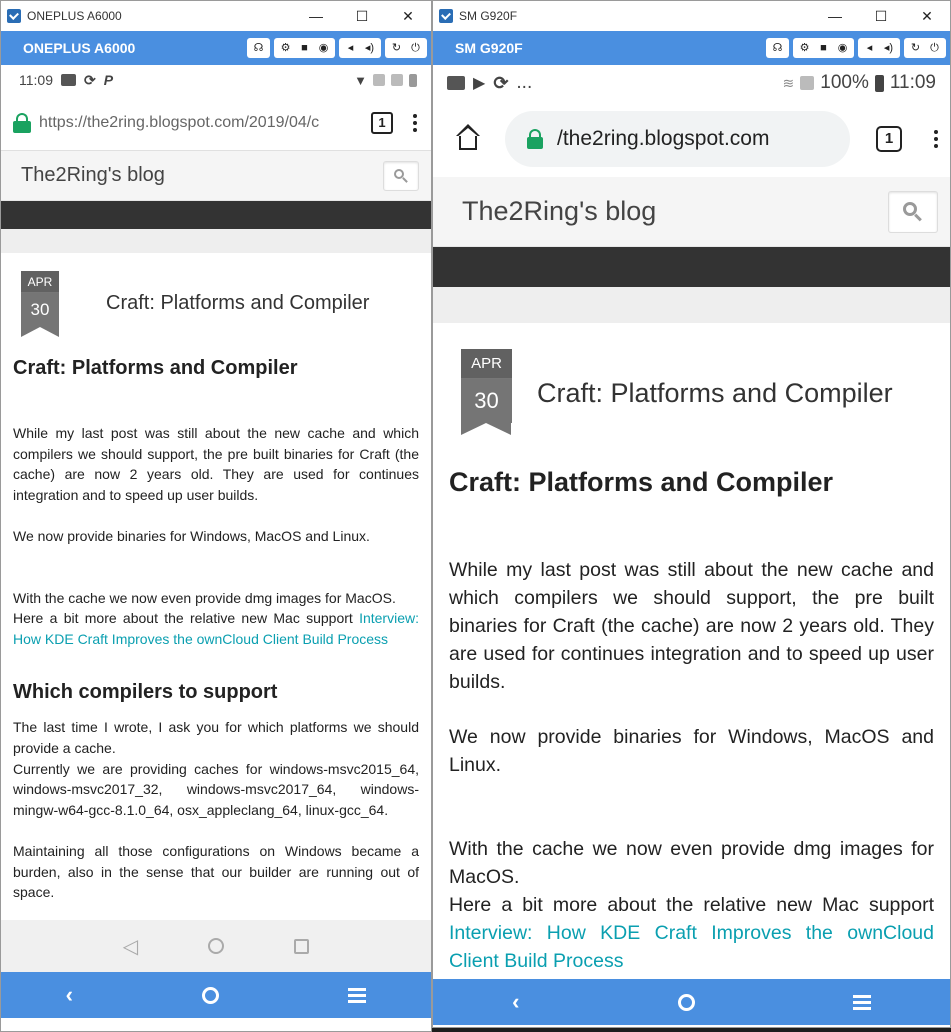  Describe the element at coordinates (468, 139) in the screenshot. I see `home-icon` at that location.